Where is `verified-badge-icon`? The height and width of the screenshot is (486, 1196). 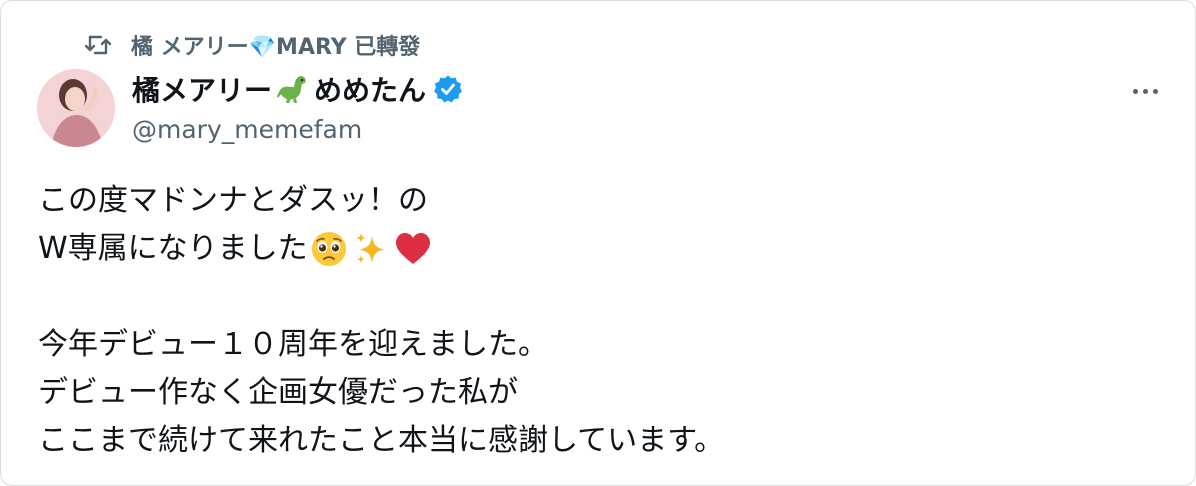
verified-badge-icon is located at coordinates (448, 89).